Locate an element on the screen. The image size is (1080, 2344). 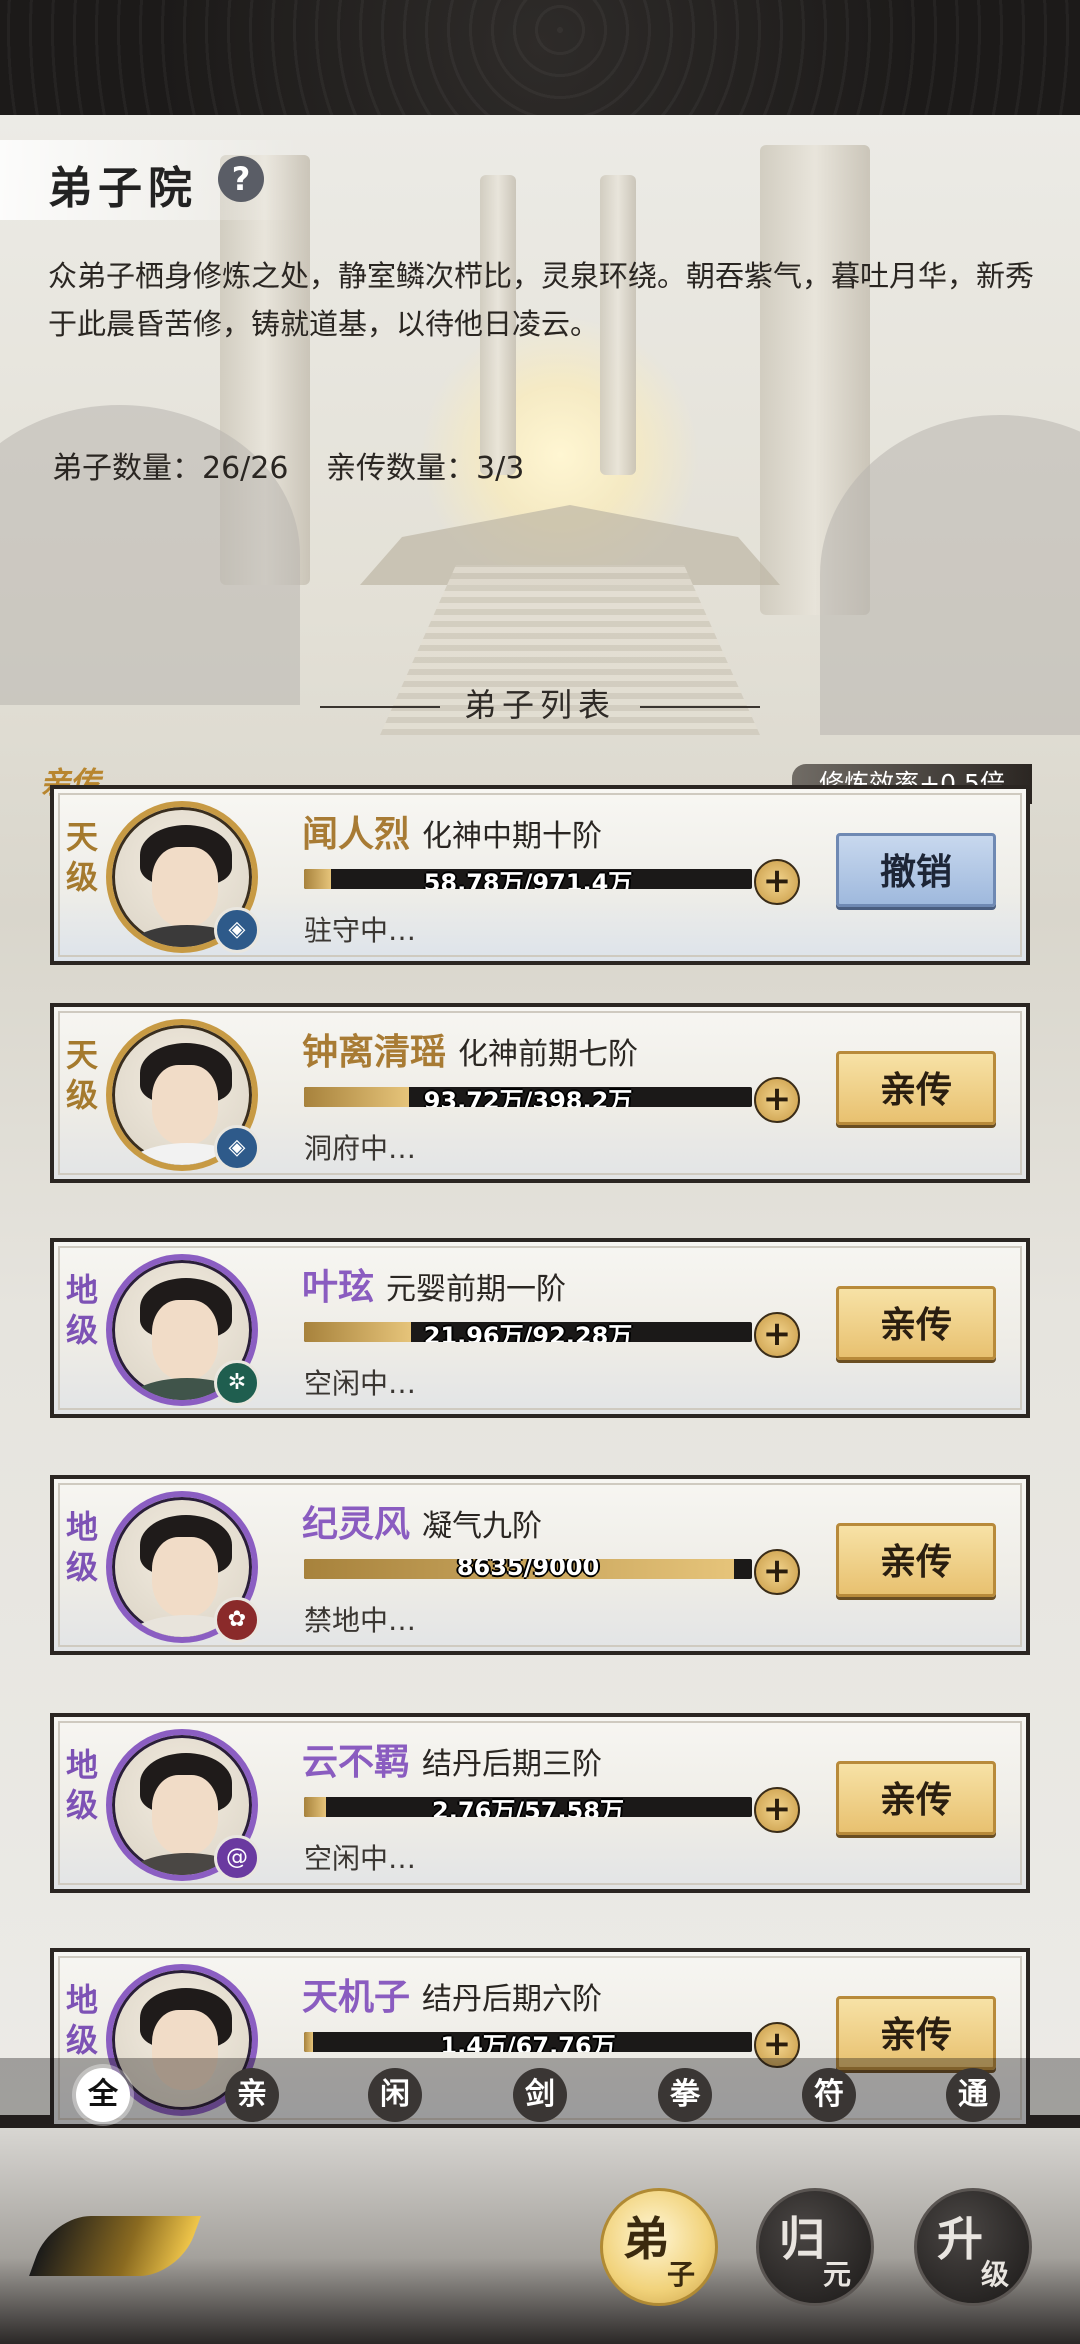
disciple-card: 地级 ✲ 叶玹 元婴前期一阶 21.96万/92.28万 + 空闲中… 亲传 is located at coordinates (540, 1328).